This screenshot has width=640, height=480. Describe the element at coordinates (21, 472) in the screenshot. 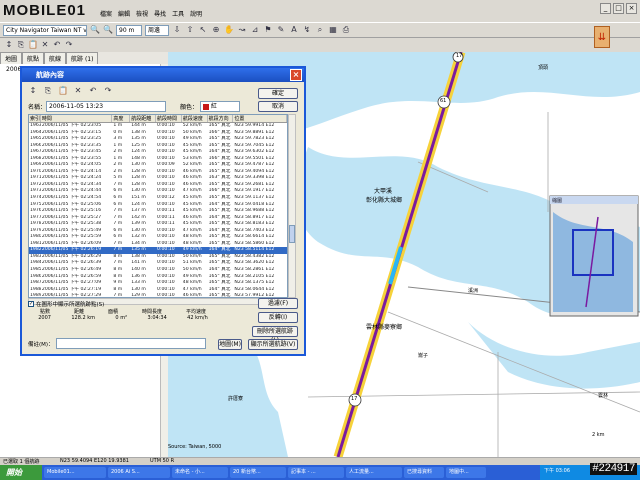

I see `start-button: 開始` at that location.